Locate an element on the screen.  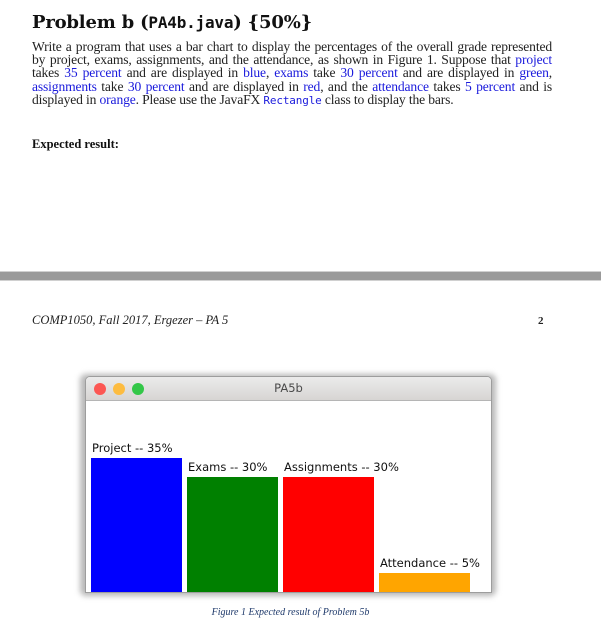
bar-label-project: Project -- 35% is located at coordinates (132, 448).